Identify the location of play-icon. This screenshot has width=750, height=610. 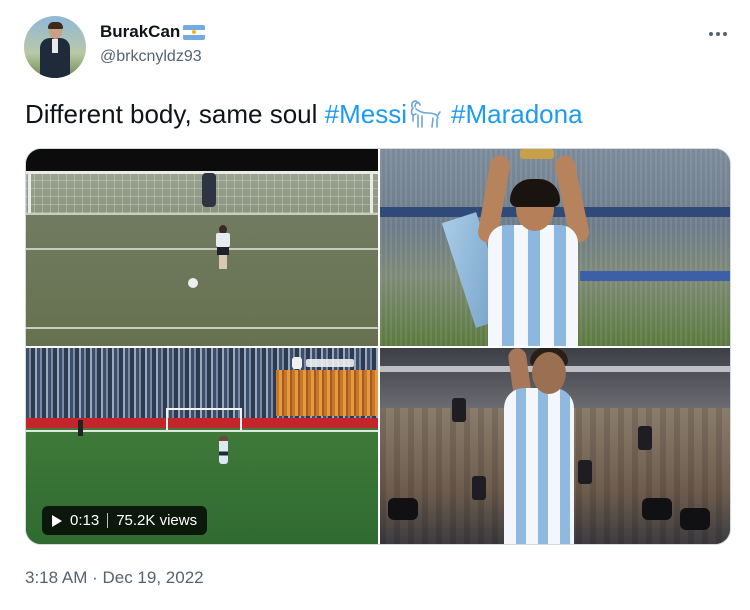
(57, 520).